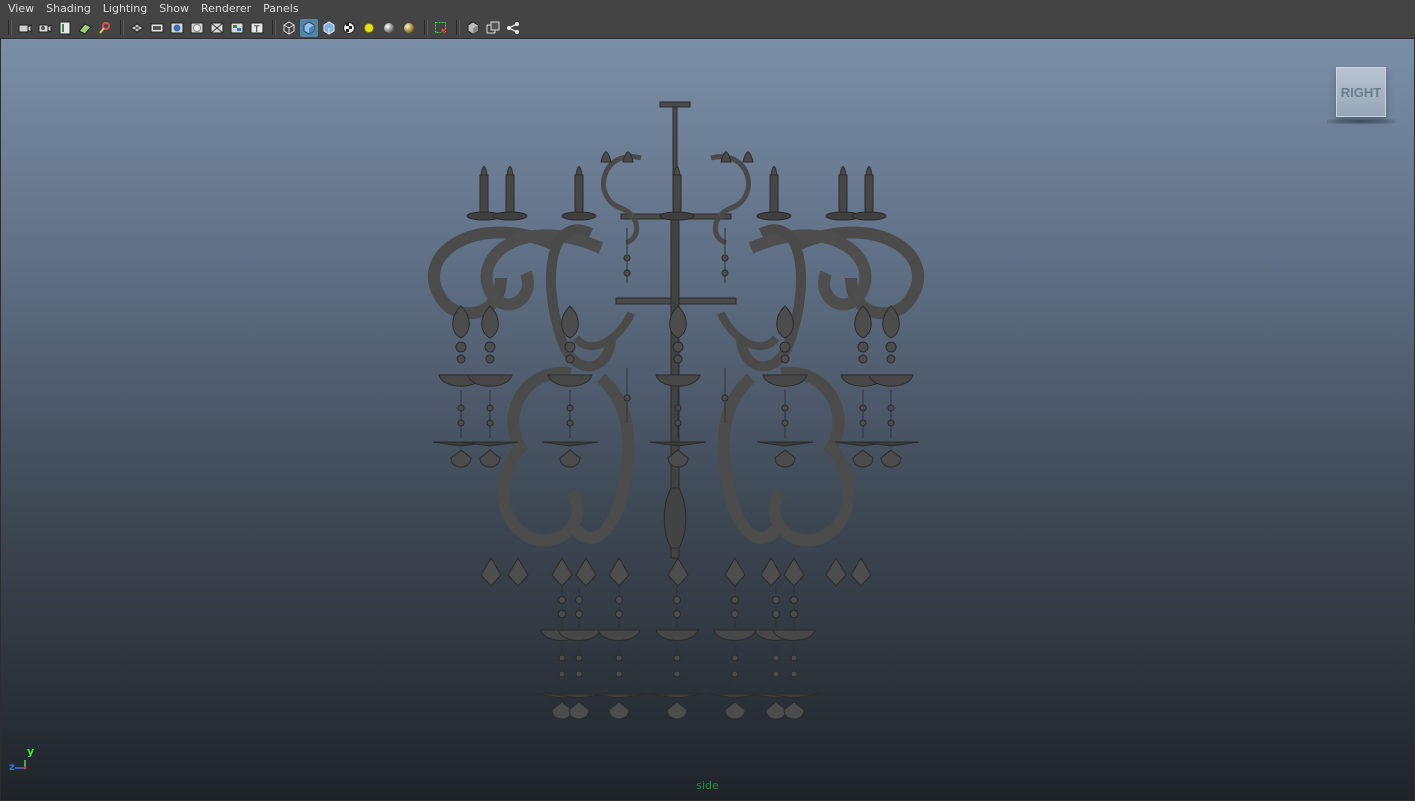 The image size is (1415, 801). What do you see at coordinates (174, 8) in the screenshot?
I see `menu-show: Show` at bounding box center [174, 8].